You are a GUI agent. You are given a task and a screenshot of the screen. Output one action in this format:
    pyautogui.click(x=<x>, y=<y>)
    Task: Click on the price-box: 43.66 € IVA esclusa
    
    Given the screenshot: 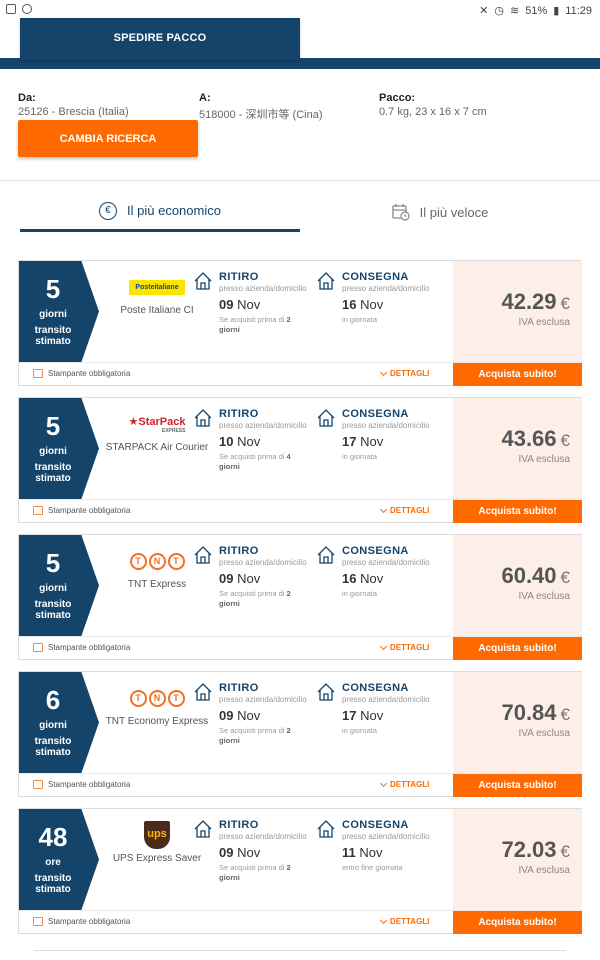 What is the action you would take?
    pyautogui.click(x=517, y=448)
    